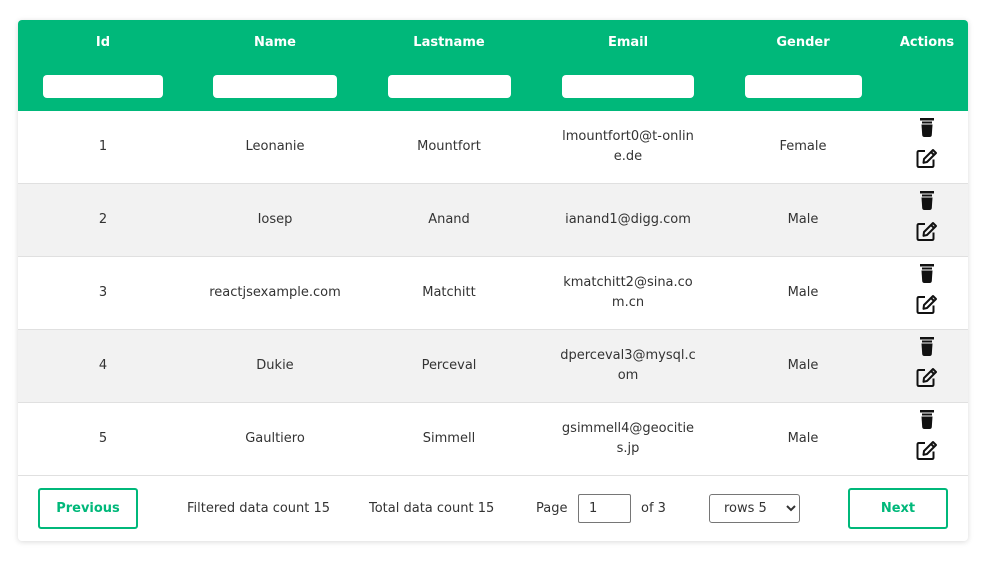  I want to click on cell-id: 1, so click(103, 147).